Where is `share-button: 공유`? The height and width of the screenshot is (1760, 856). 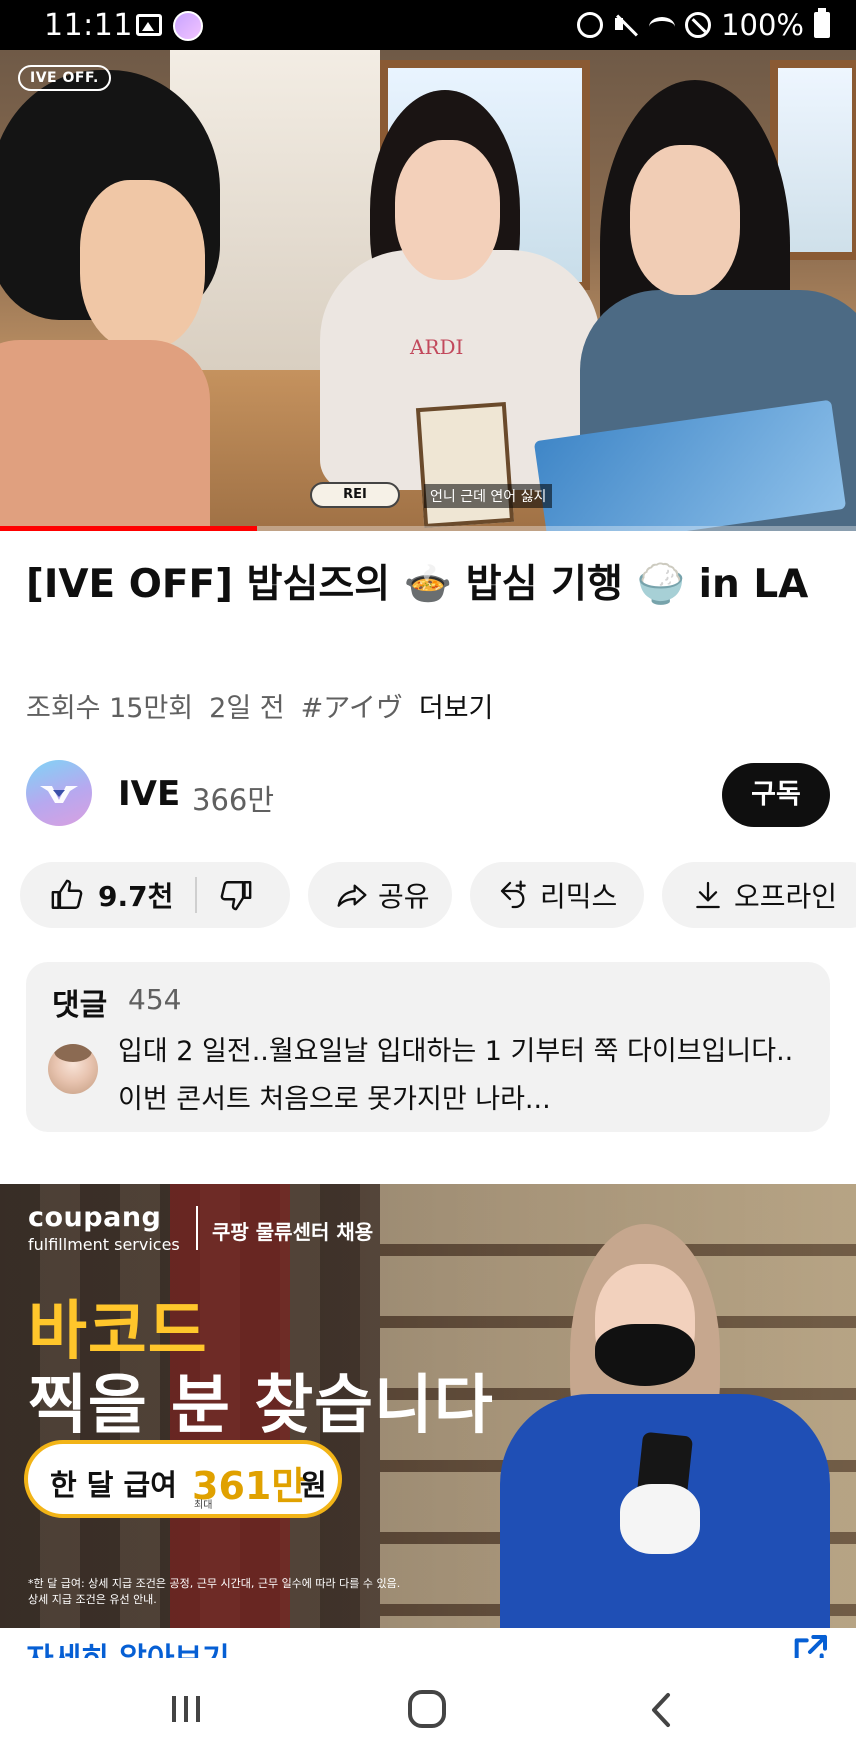
share-button: 공유 is located at coordinates (380, 895).